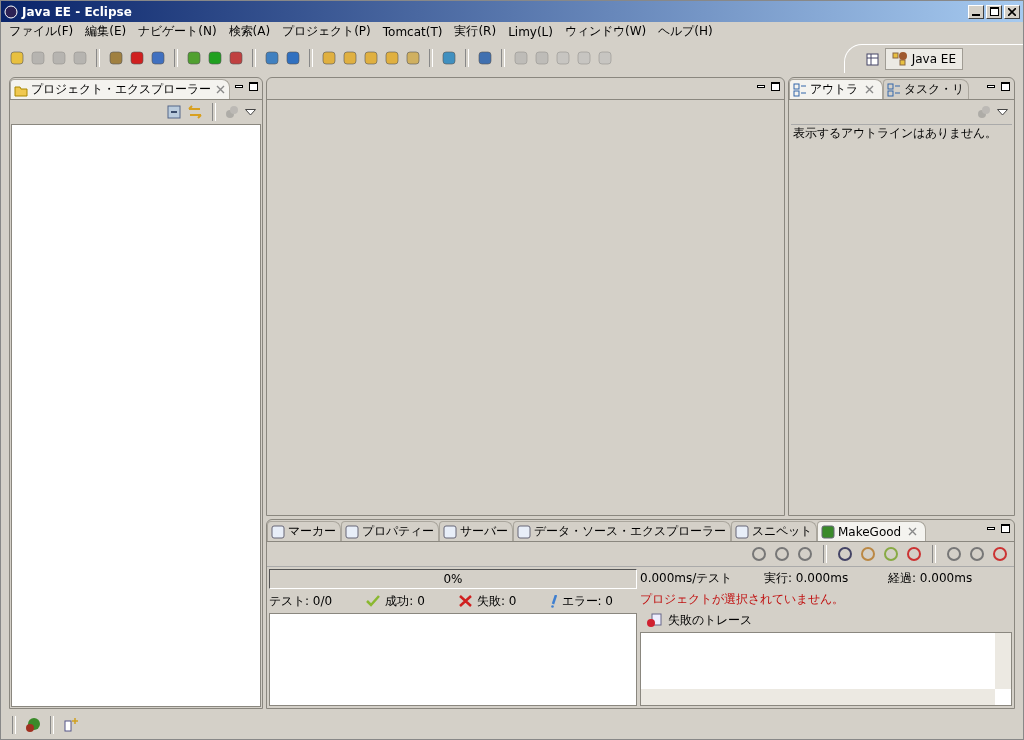 Image resolution: width=1024 pixels, height=740 pixels. I want to click on trace-icon, so click(654, 620).